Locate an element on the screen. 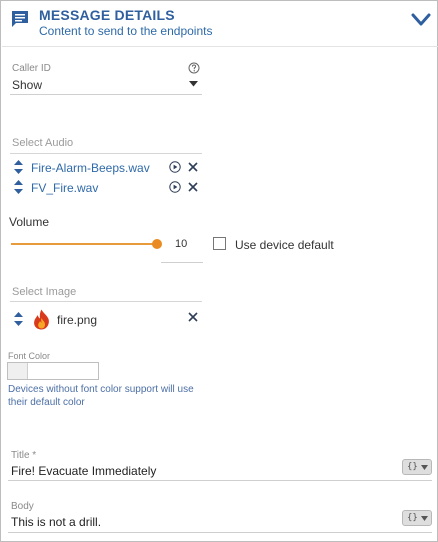 This screenshot has width=438, height=542. message-icon is located at coordinates (20, 19).